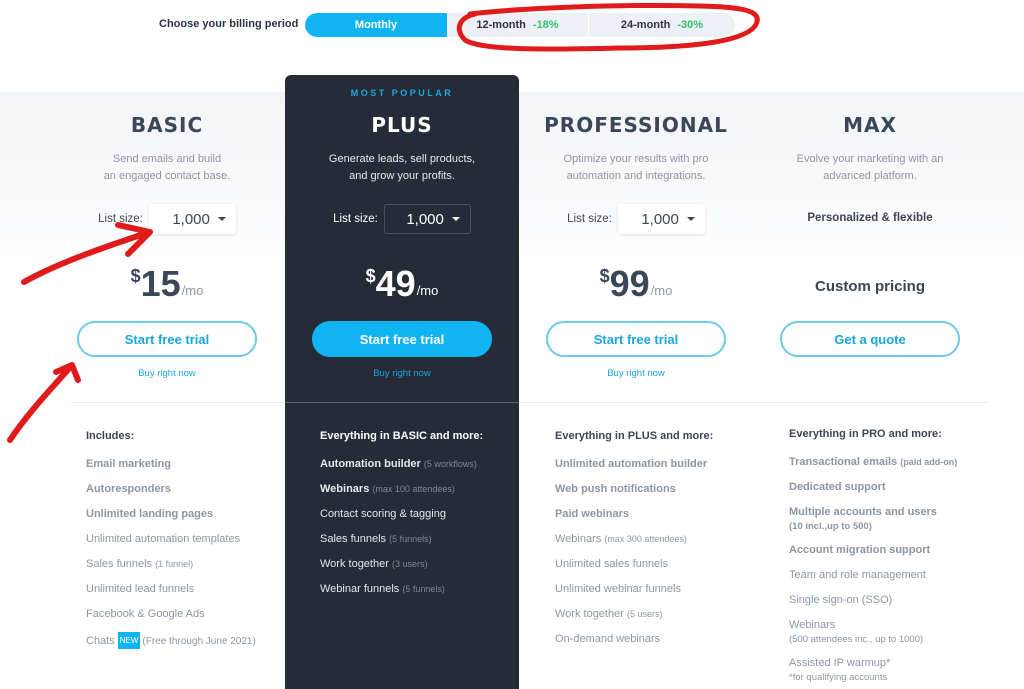 The height and width of the screenshot is (689, 1024). What do you see at coordinates (160, 283) in the screenshot?
I see `price-amount: 15` at bounding box center [160, 283].